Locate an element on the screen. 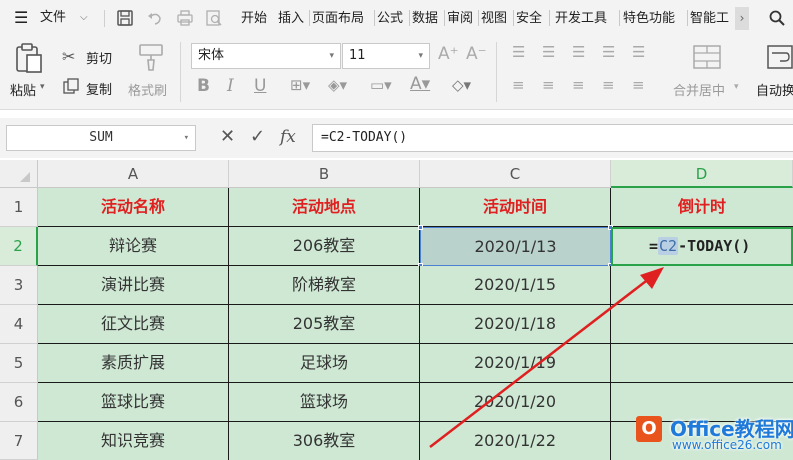  formula-input: =C2-TODAY() is located at coordinates (552, 138).